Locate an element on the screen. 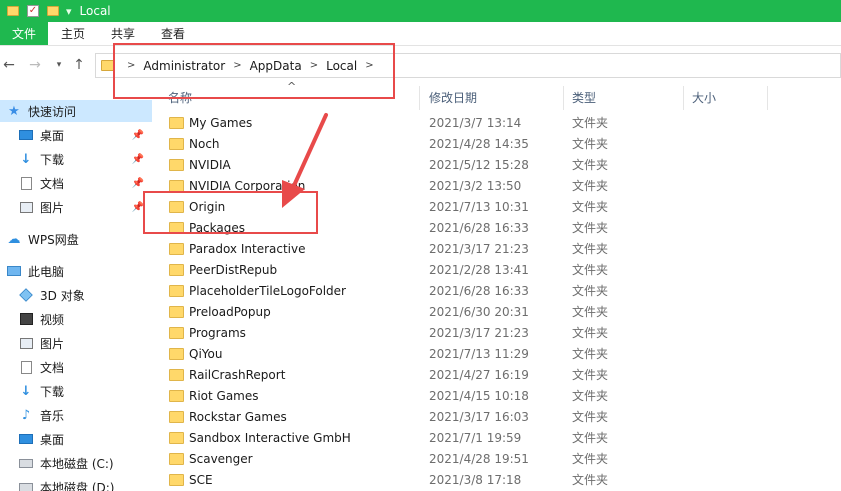 Image resolution: width=841 pixels, height=491 pixels. sidebar-item-label: 音乐 is located at coordinates (52, 415).